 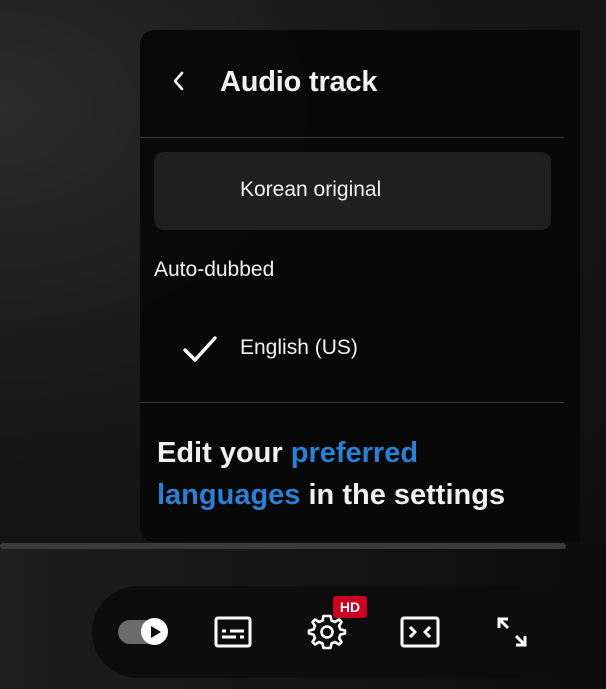 I want to click on fullscreen-icon, so click(x=512, y=632).